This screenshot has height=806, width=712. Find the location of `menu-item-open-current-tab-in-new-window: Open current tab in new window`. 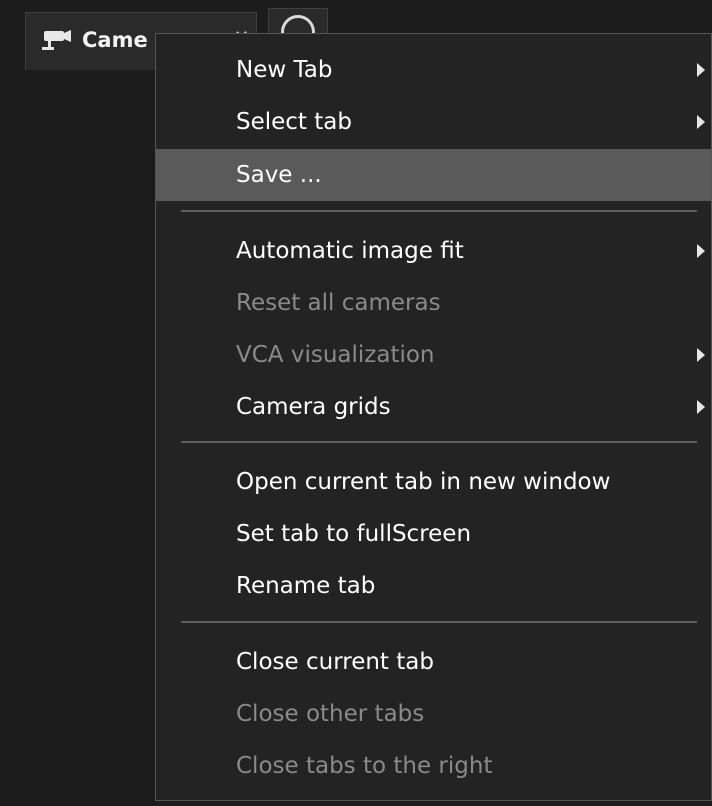

menu-item-open-current-tab-in-new-window: Open current tab in new window is located at coordinates (433, 482).